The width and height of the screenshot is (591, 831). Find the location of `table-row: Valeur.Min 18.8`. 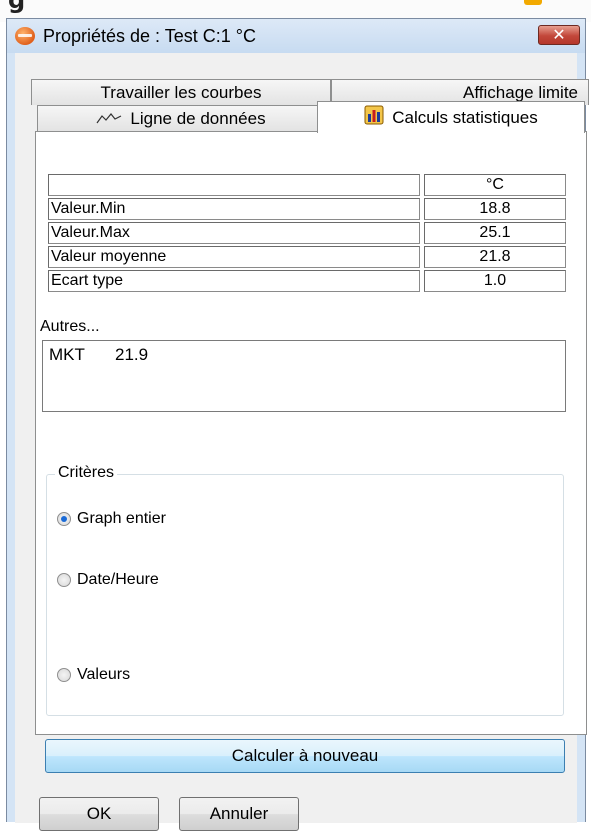

table-row: Valeur.Min 18.8 is located at coordinates (307, 209).